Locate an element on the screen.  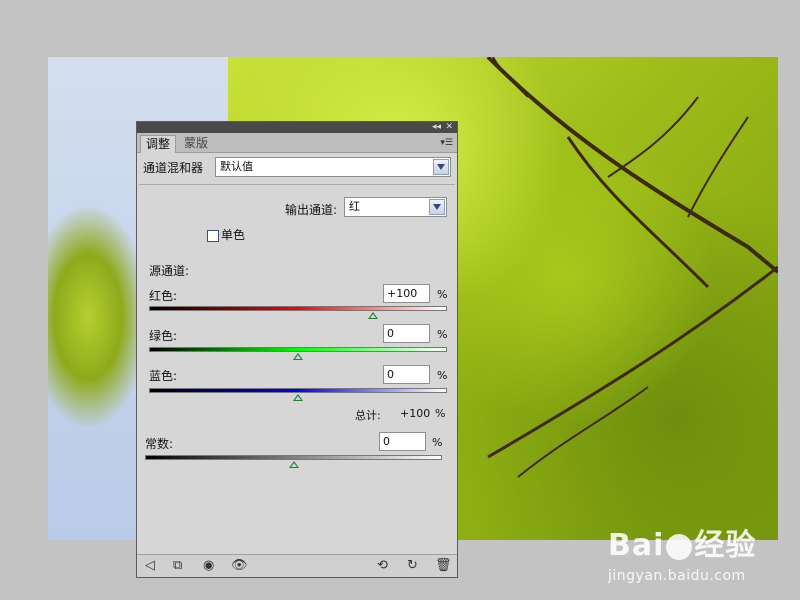
output-channel-label: 输出通道: is located at coordinates (311, 210).